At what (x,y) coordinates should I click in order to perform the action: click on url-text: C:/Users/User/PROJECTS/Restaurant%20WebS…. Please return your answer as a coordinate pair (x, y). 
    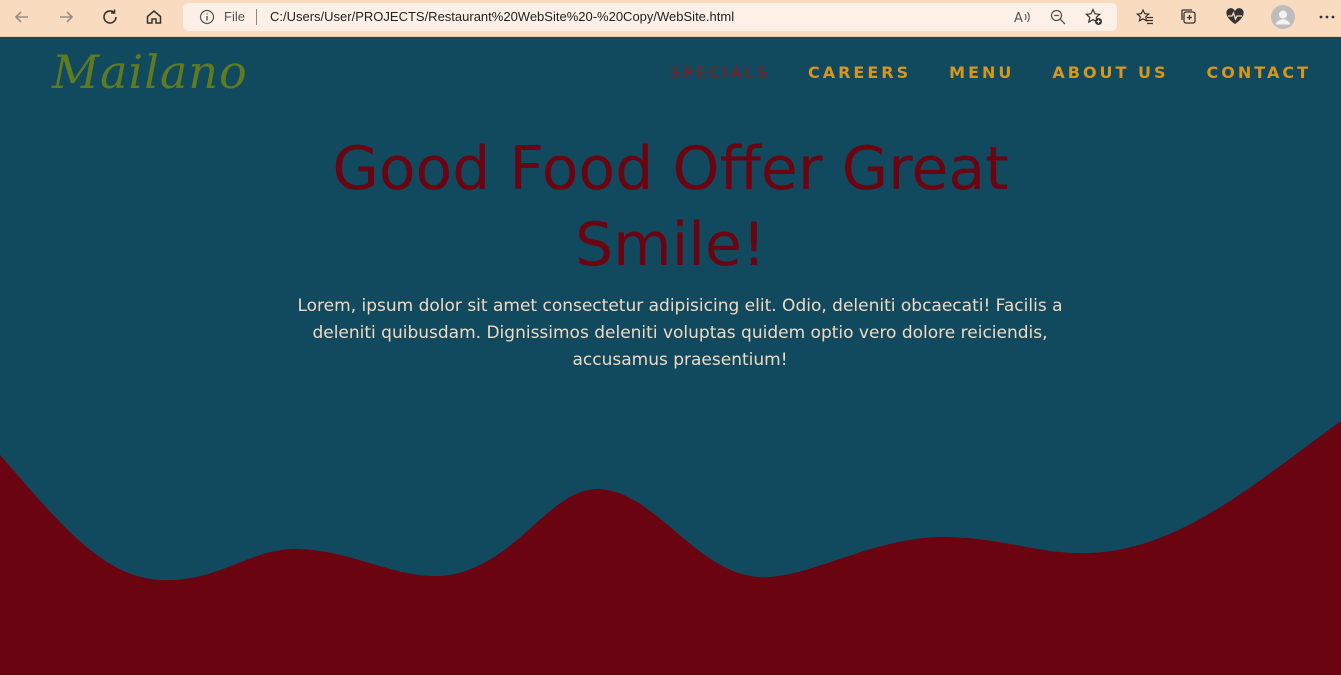
    Looking at the image, I should click on (502, 16).